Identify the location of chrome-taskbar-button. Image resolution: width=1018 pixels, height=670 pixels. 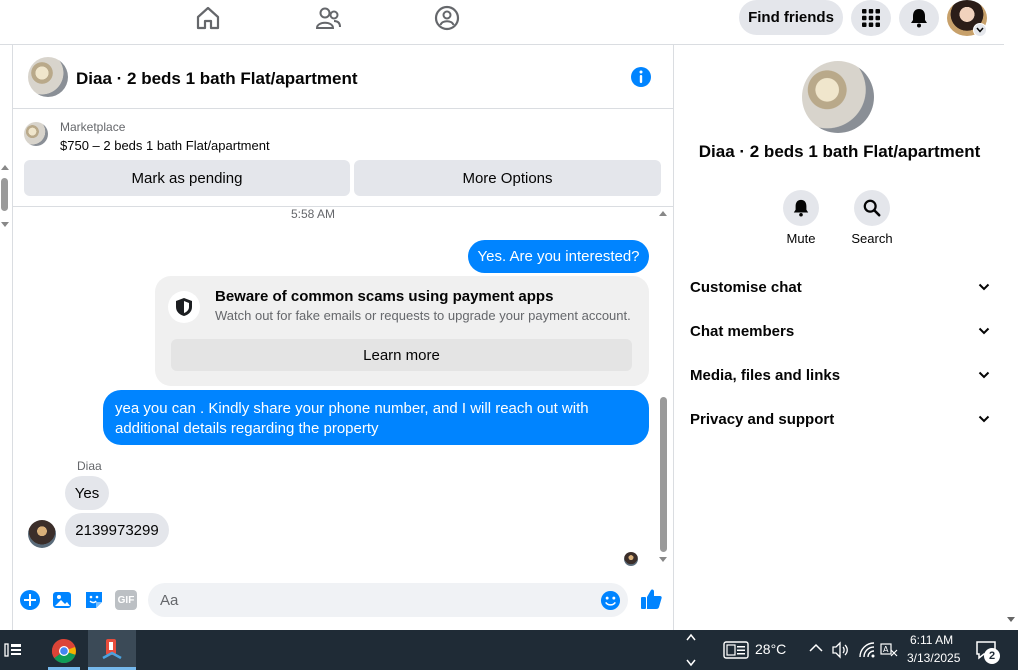
(64, 650).